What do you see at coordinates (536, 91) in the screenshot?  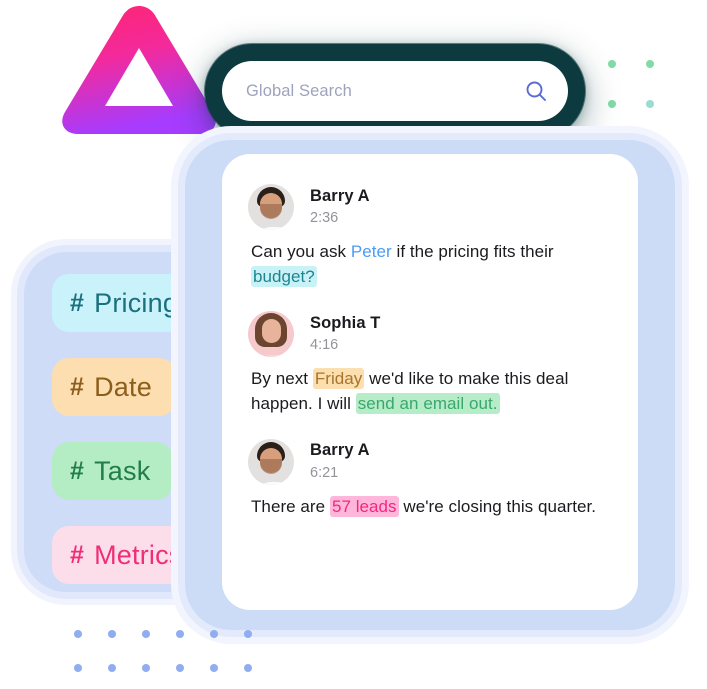 I see `search-icon` at bounding box center [536, 91].